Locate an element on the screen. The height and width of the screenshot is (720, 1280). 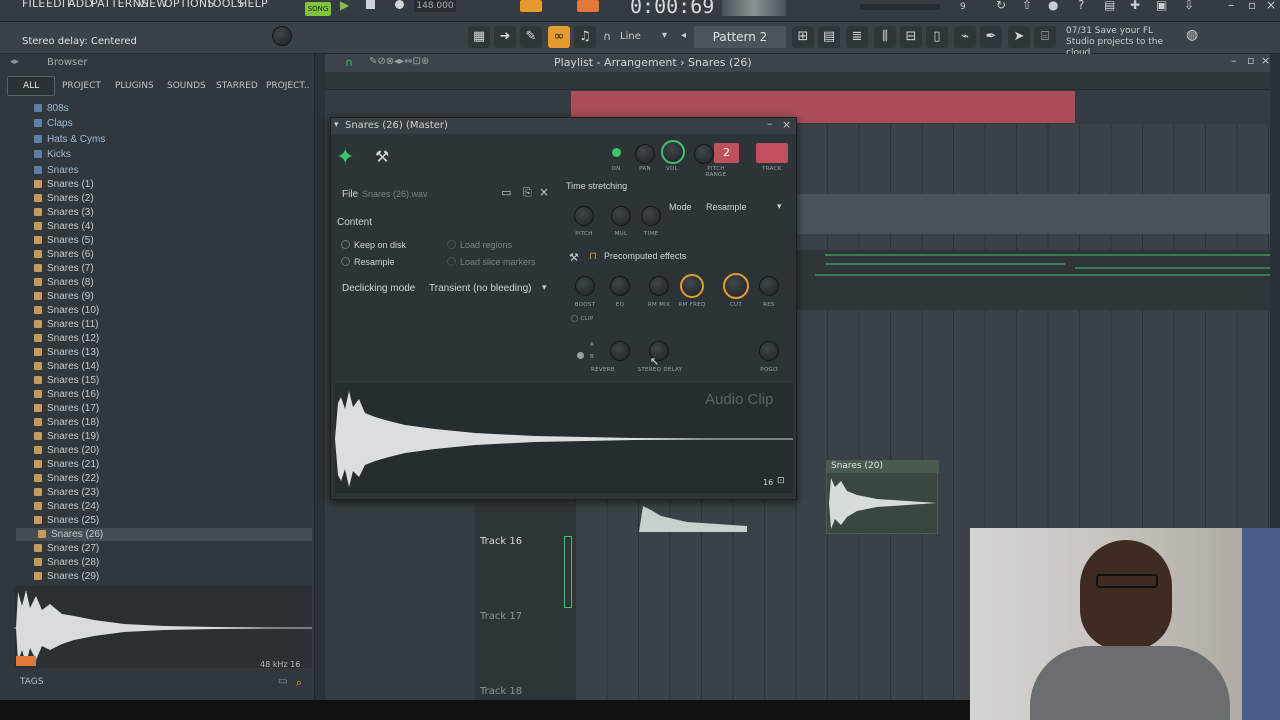
tab-project2: PROJECT.. is located at coordinates (288, 86).